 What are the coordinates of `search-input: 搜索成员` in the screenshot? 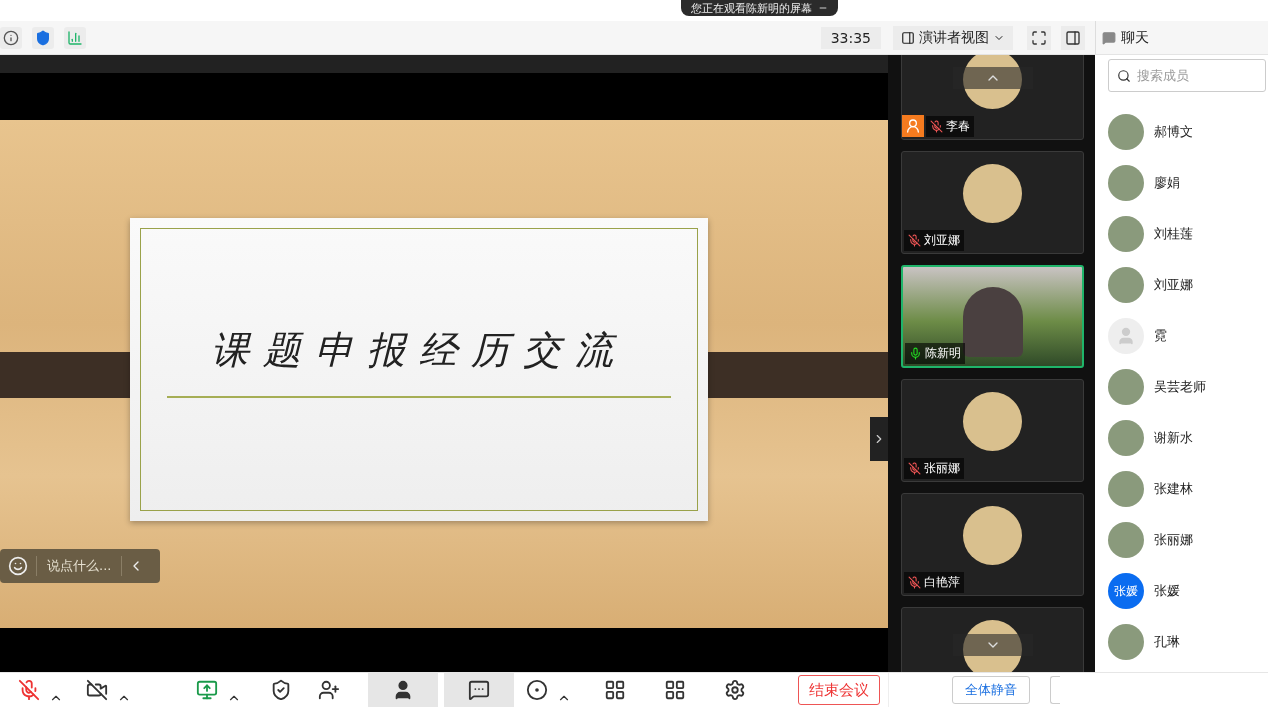 It's located at (1190, 75).